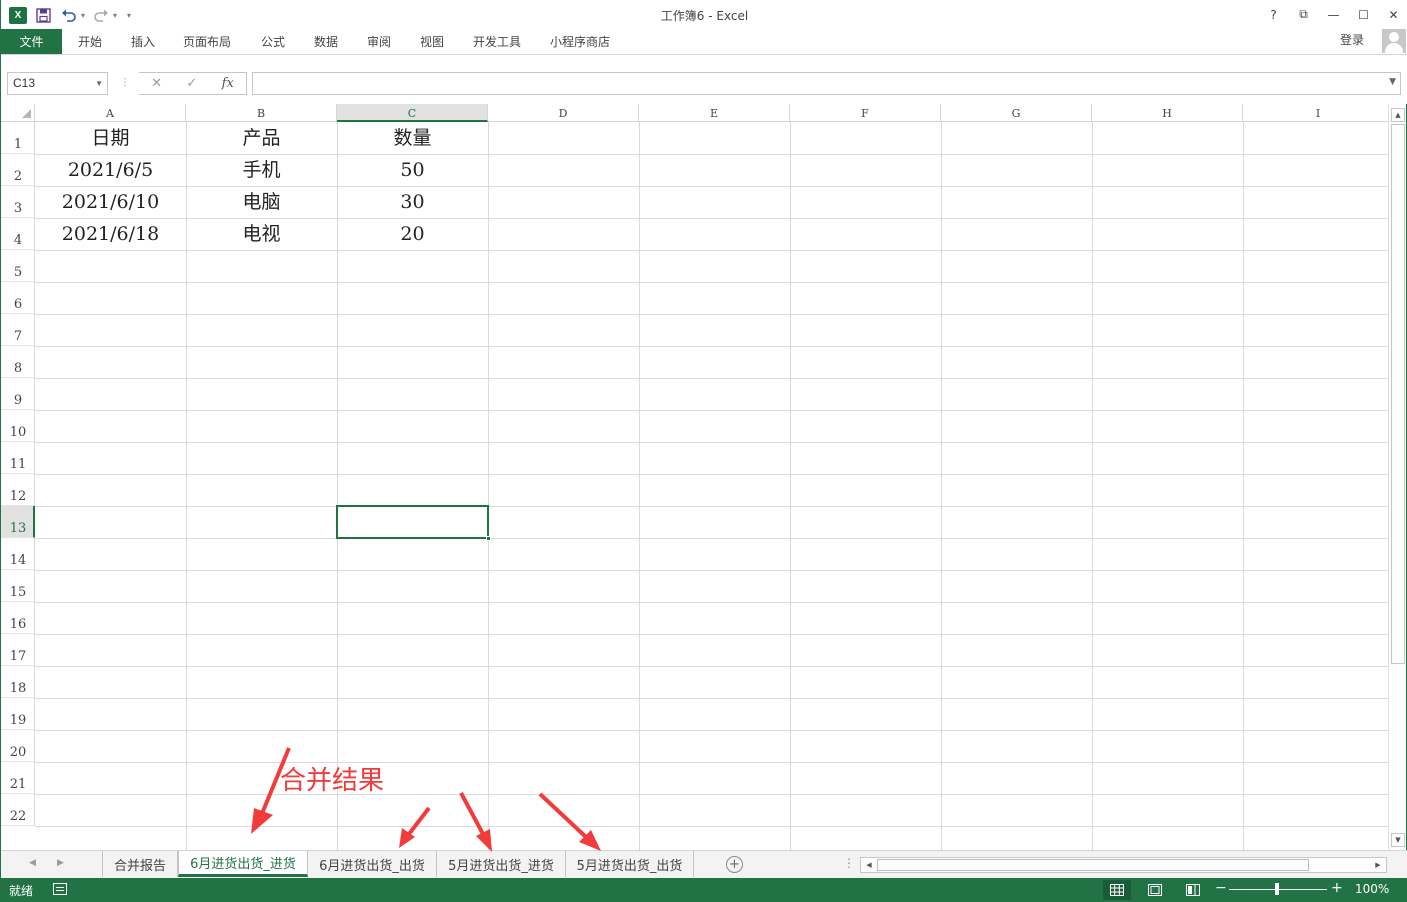 The height and width of the screenshot is (902, 1407). What do you see at coordinates (261, 138) in the screenshot?
I see `cell-b1: 产品` at bounding box center [261, 138].